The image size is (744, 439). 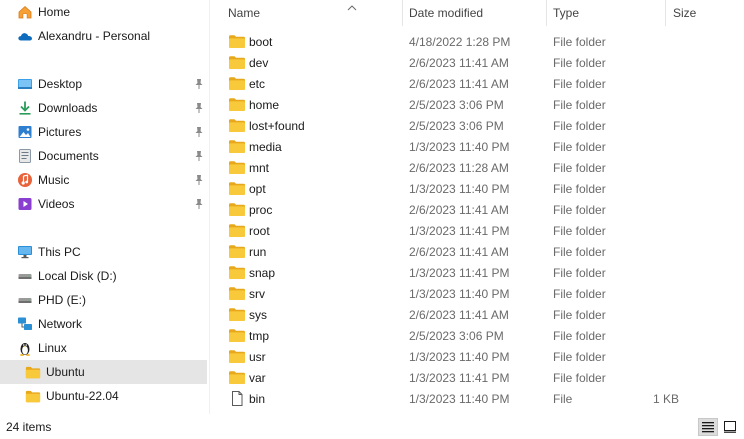 I want to click on videos-icon, so click(x=25, y=204).